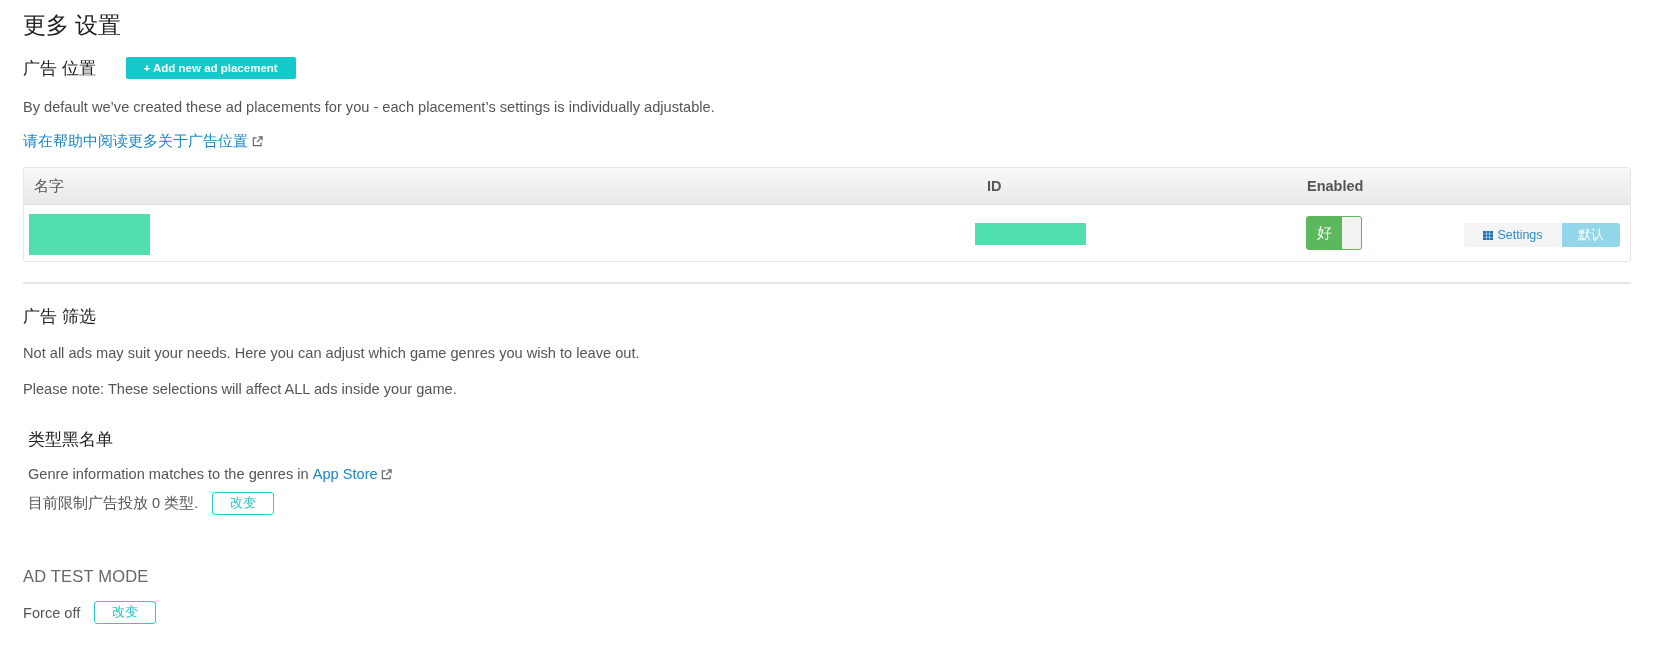 The image size is (1653, 649). Describe the element at coordinates (210, 474) in the screenshot. I see `genre-info-text: Genre information matches to the genres in App Store` at that location.